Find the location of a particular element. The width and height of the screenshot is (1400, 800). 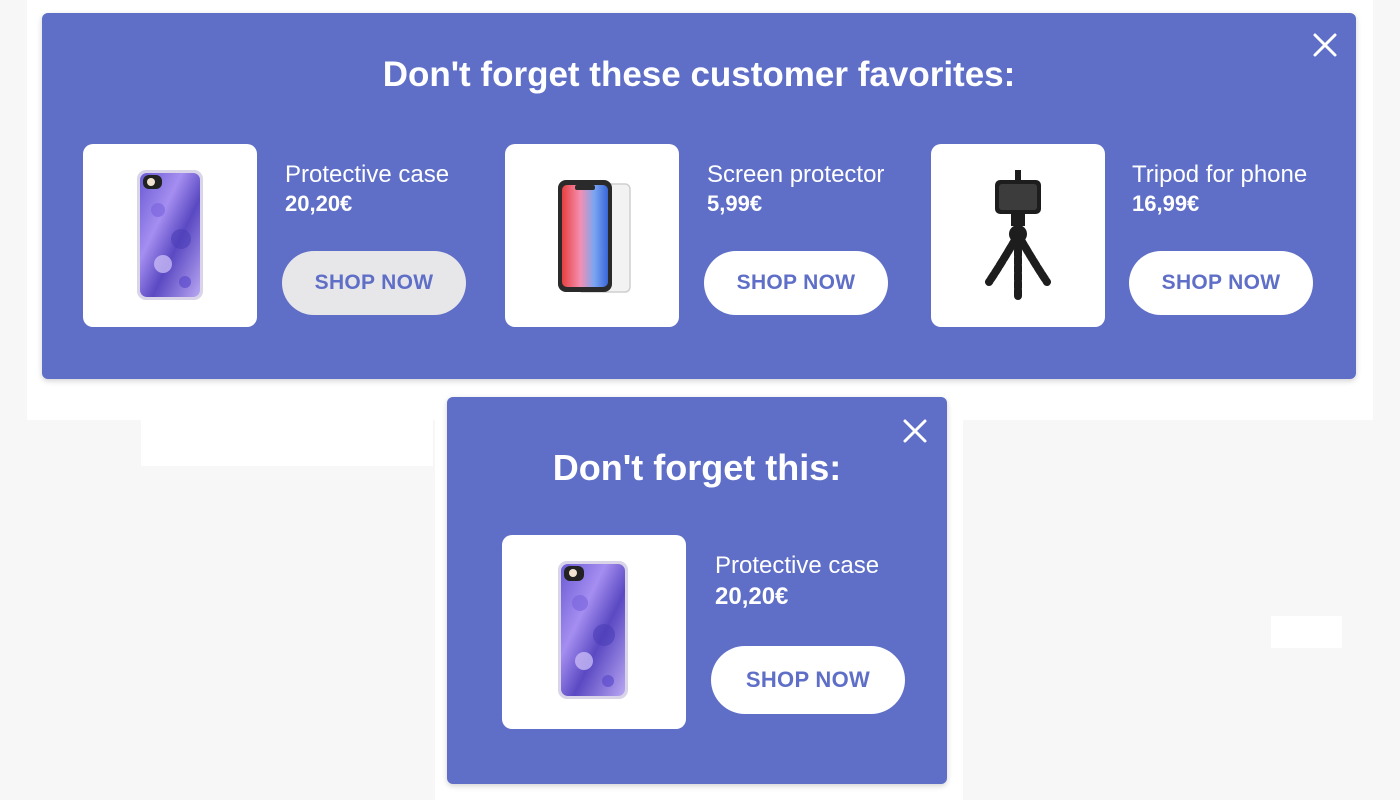

product-card-tripod: Tripod for phone 16,99€ SHOP NOW is located at coordinates (1131, 236).